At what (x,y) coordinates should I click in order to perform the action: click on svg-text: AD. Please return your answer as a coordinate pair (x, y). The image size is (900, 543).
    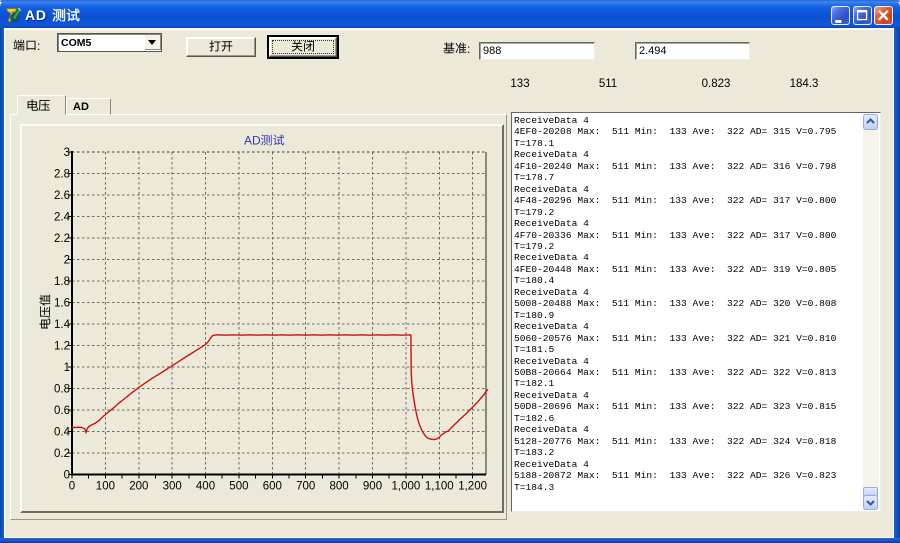
    Looking at the image, I should click on (252, 141).